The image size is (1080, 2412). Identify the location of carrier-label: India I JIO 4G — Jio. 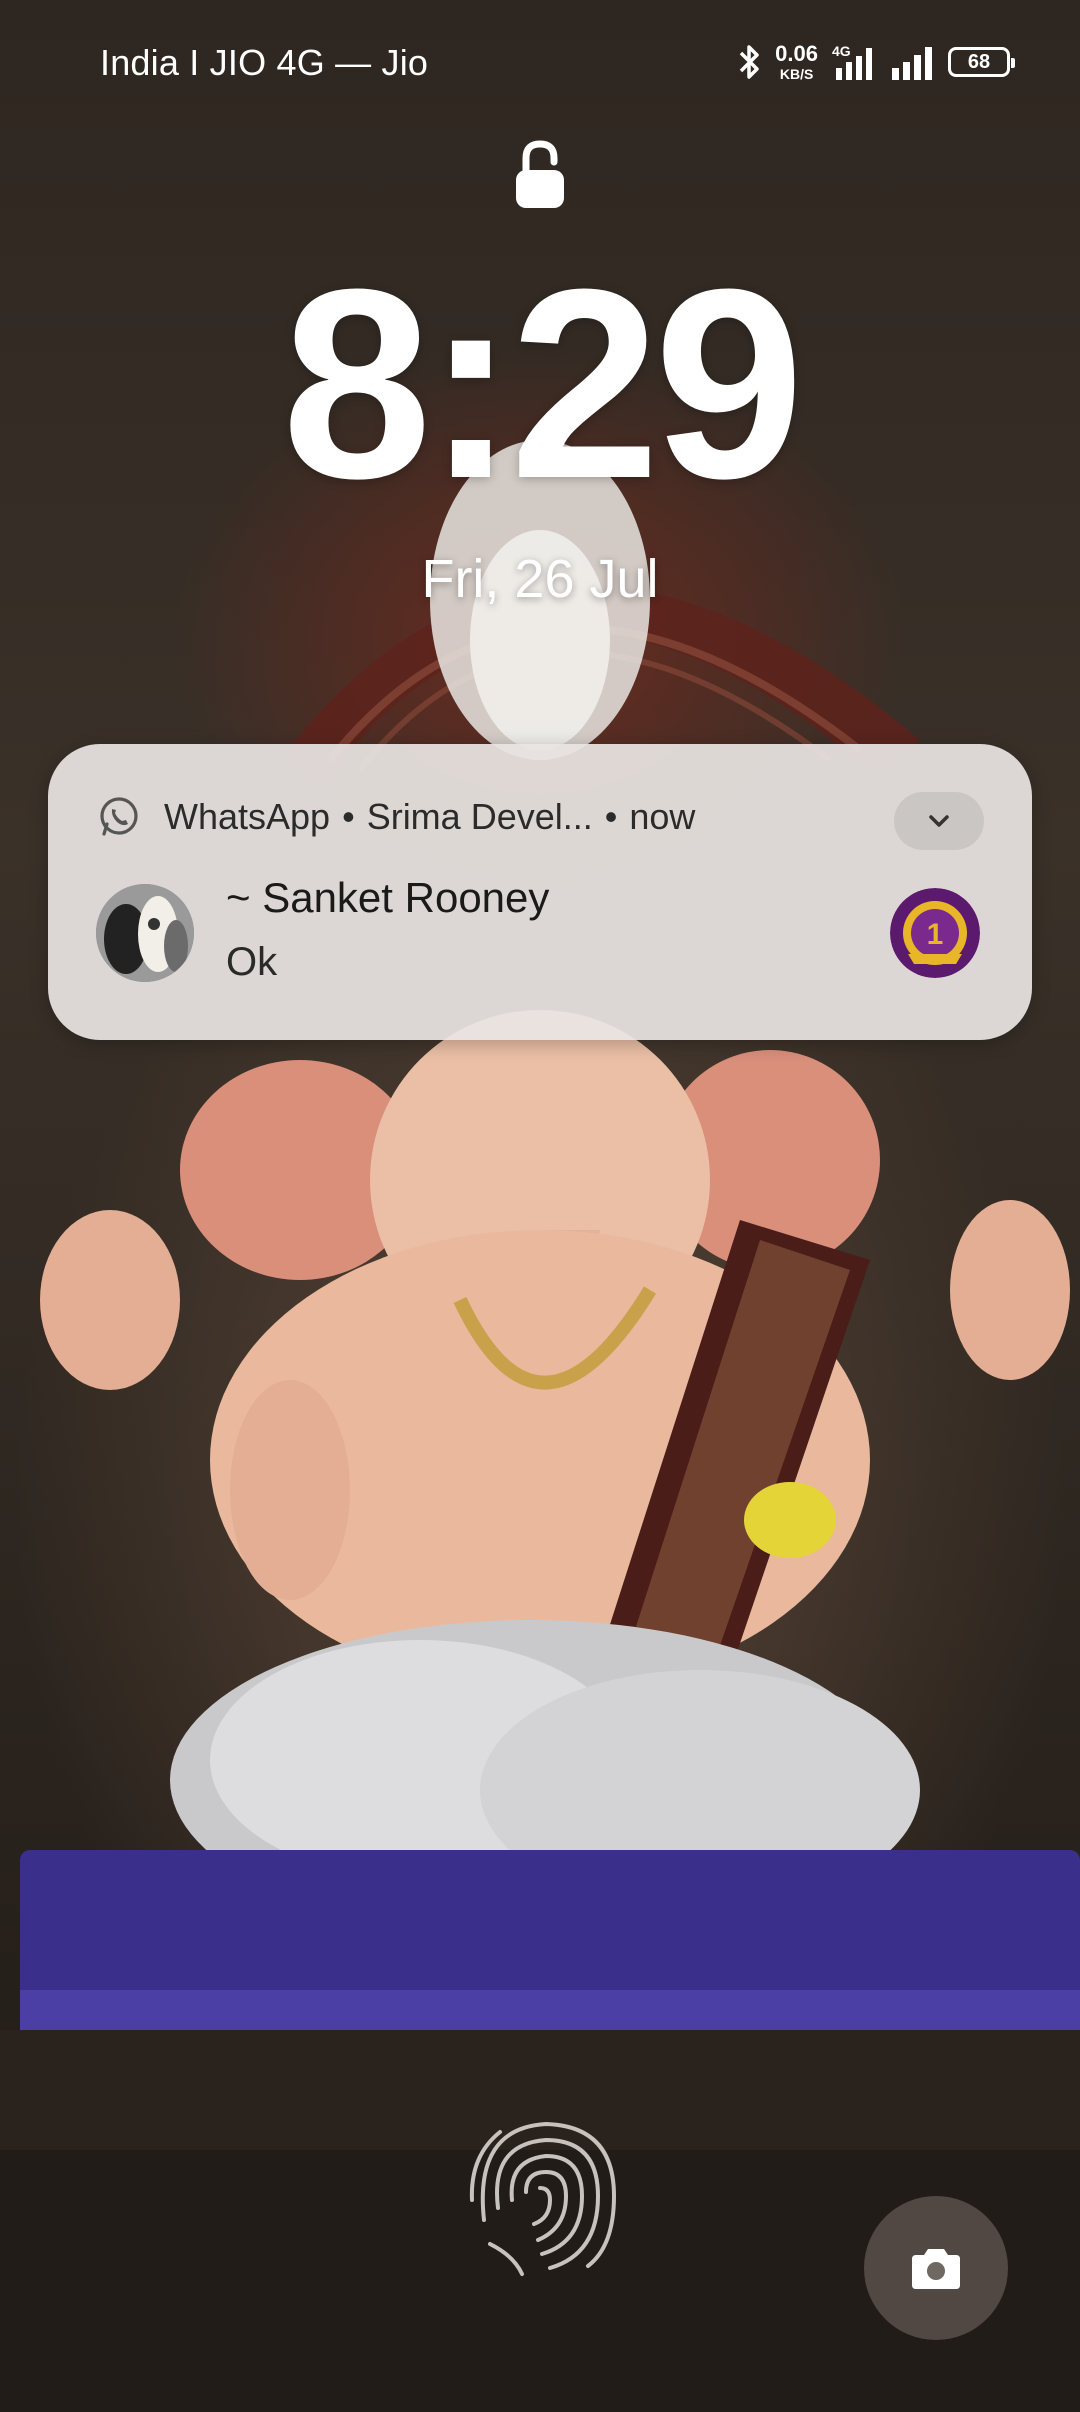
(264, 62).